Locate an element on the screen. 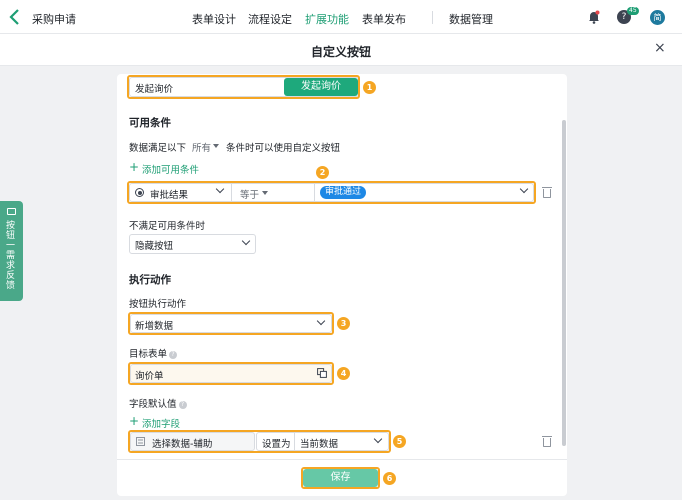 This screenshot has height=500, width=682. action-heading: 执行动作 is located at coordinates (150, 280).